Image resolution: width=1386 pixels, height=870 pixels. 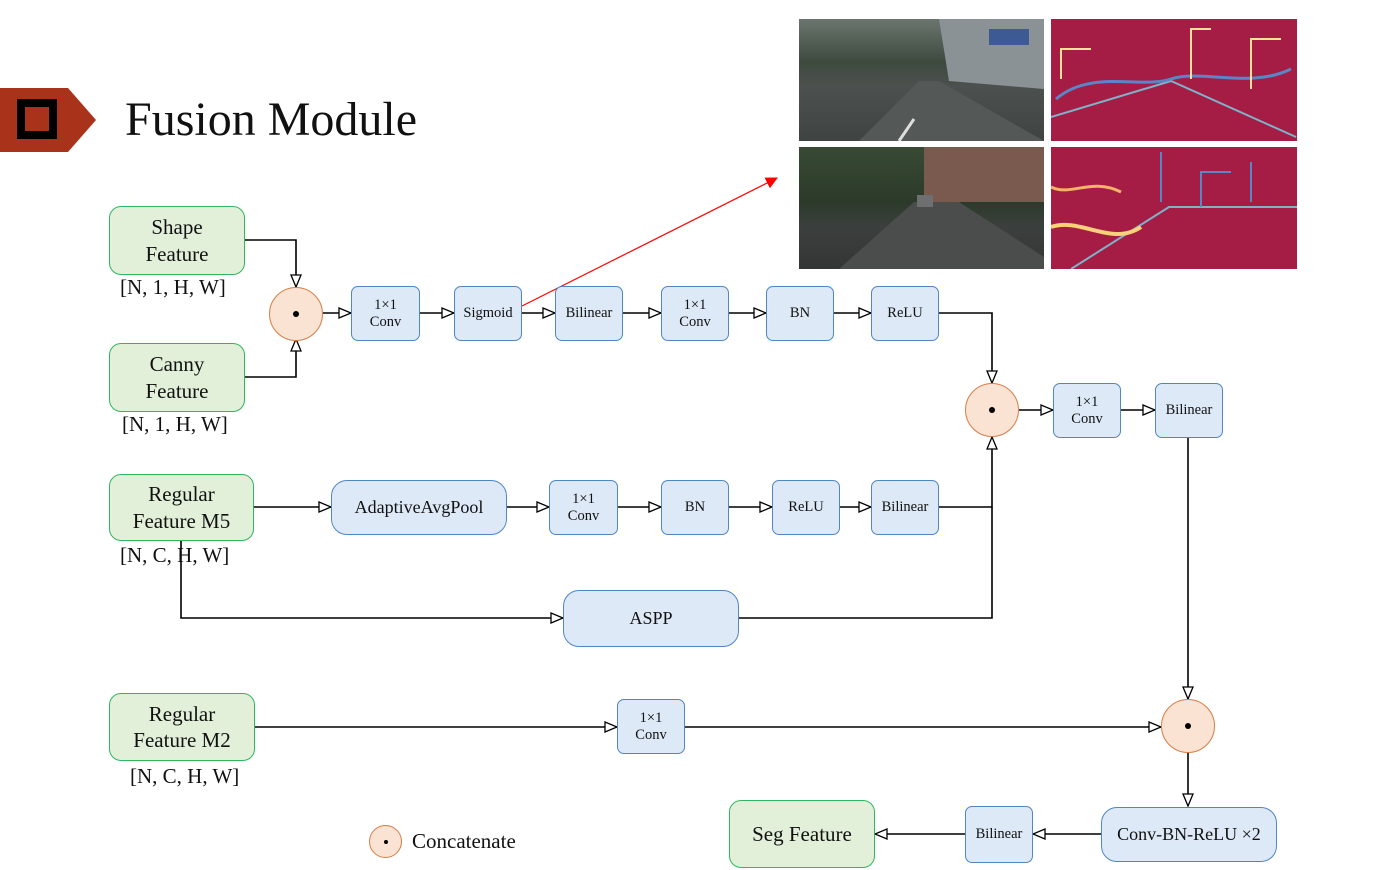 I want to click on edge-bilinear-to-concat2, so click(x=965, y=472).